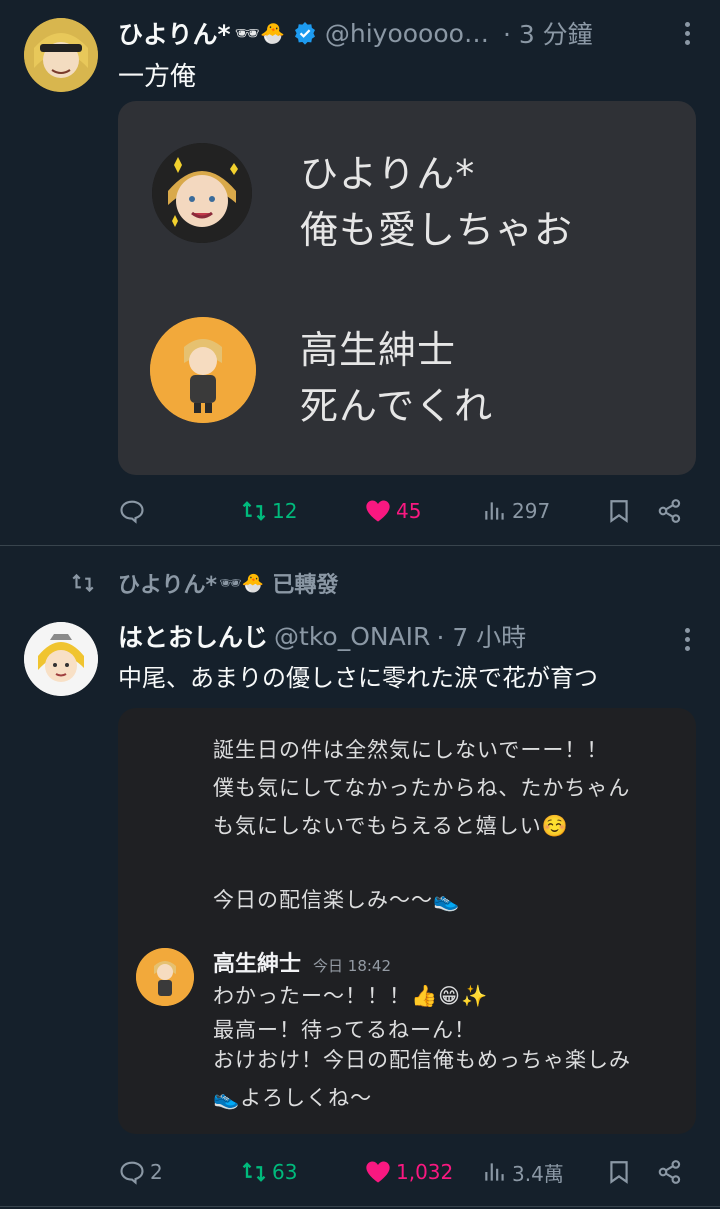  I want to click on chat-reply-time: 今日 18:42, so click(352, 966).